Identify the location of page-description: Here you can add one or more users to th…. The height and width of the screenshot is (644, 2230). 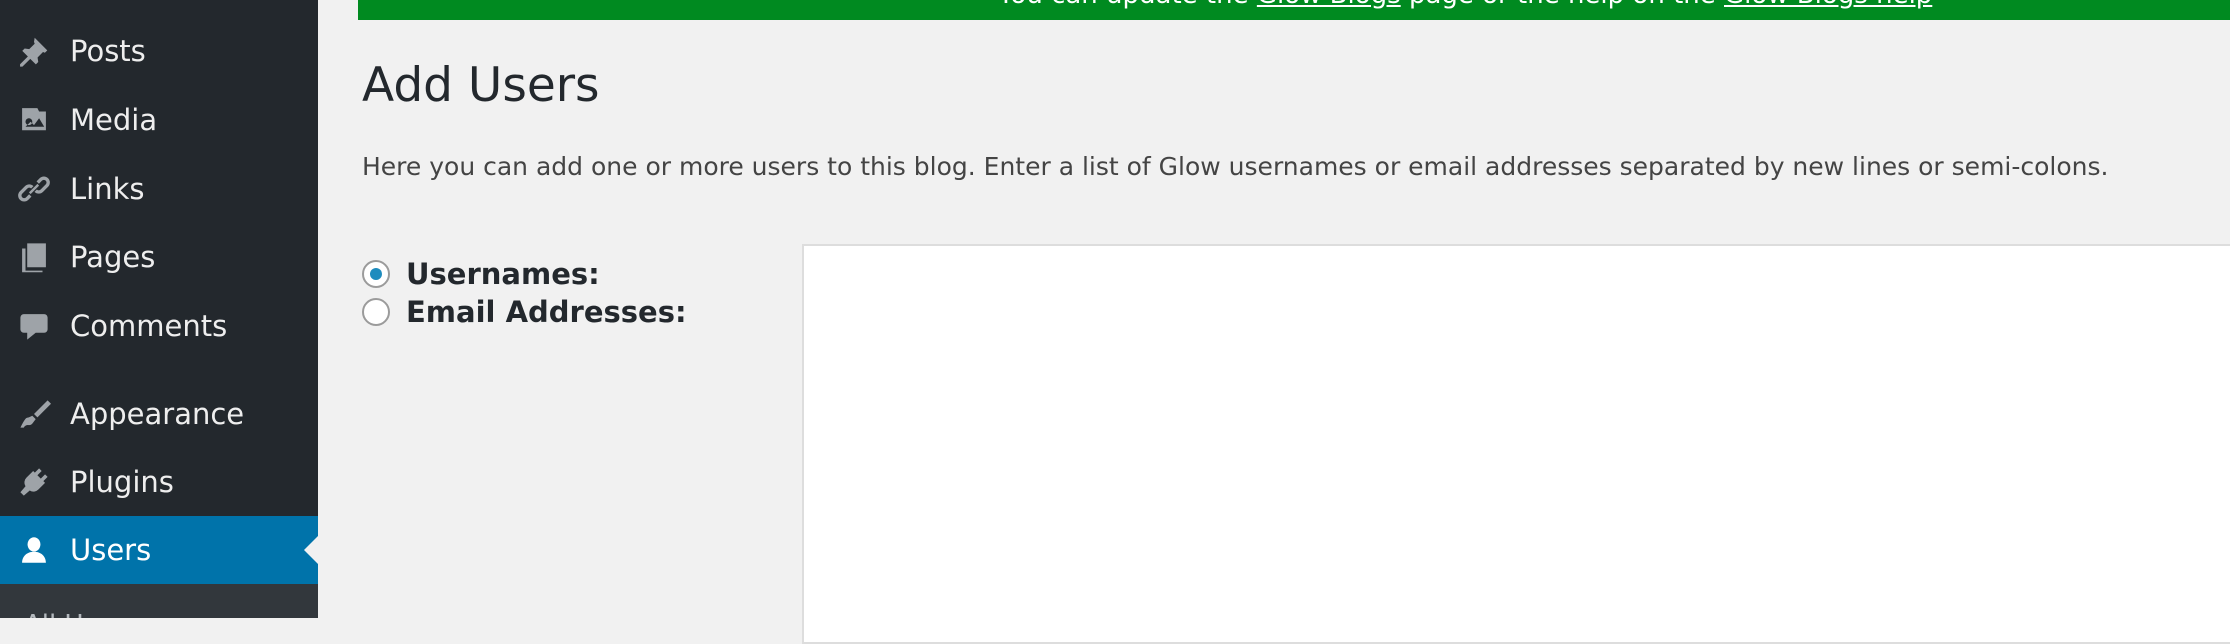
(1235, 166).